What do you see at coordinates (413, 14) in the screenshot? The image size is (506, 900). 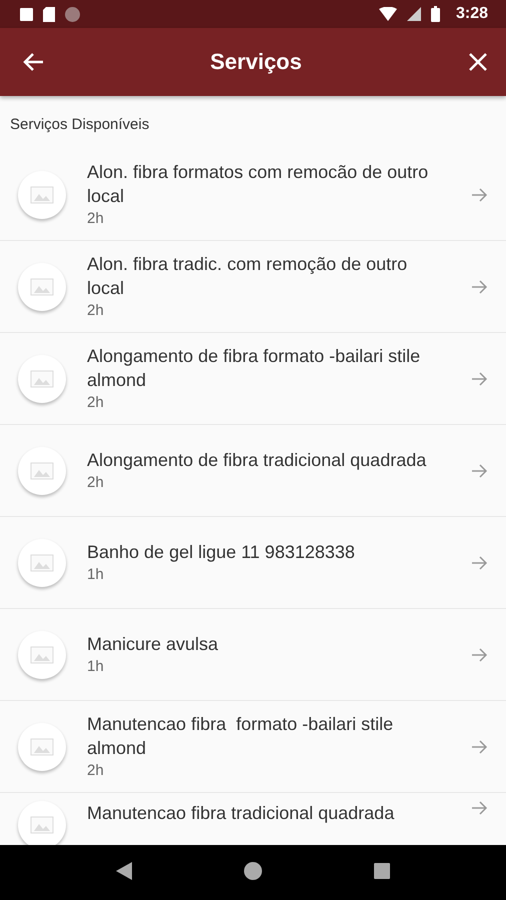 I see `signal-icon` at bounding box center [413, 14].